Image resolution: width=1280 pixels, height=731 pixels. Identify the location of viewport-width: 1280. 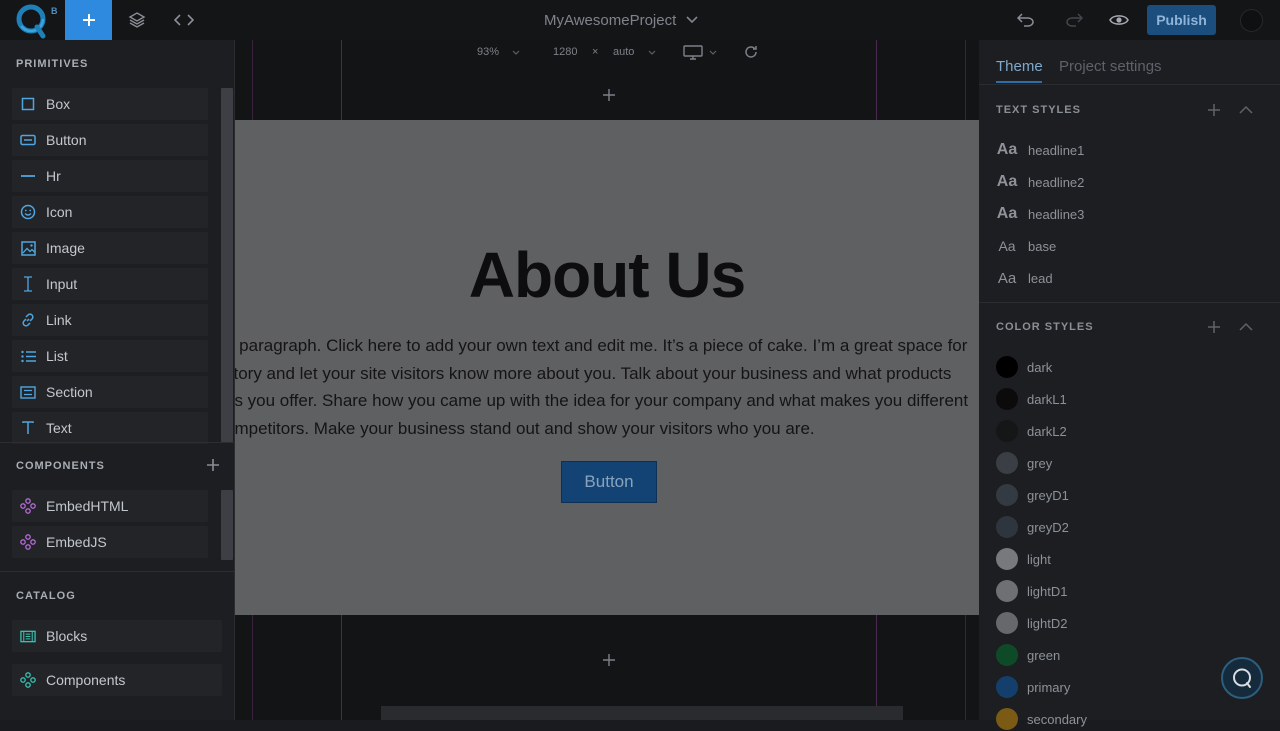
(565, 52).